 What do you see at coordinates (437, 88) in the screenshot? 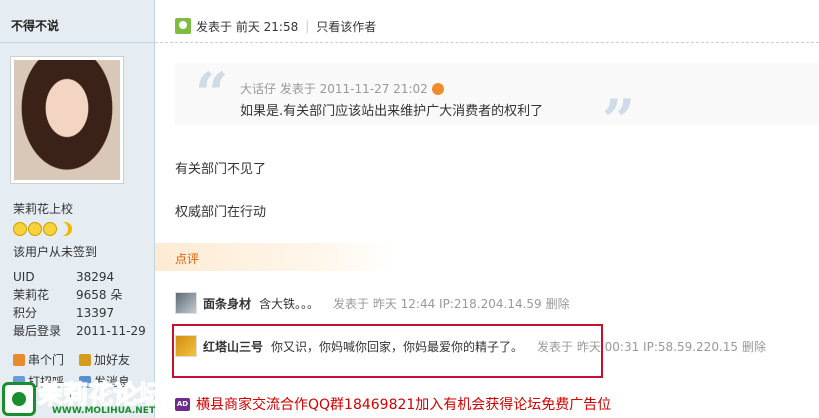
I see `jump-to-post-icon` at bounding box center [437, 88].